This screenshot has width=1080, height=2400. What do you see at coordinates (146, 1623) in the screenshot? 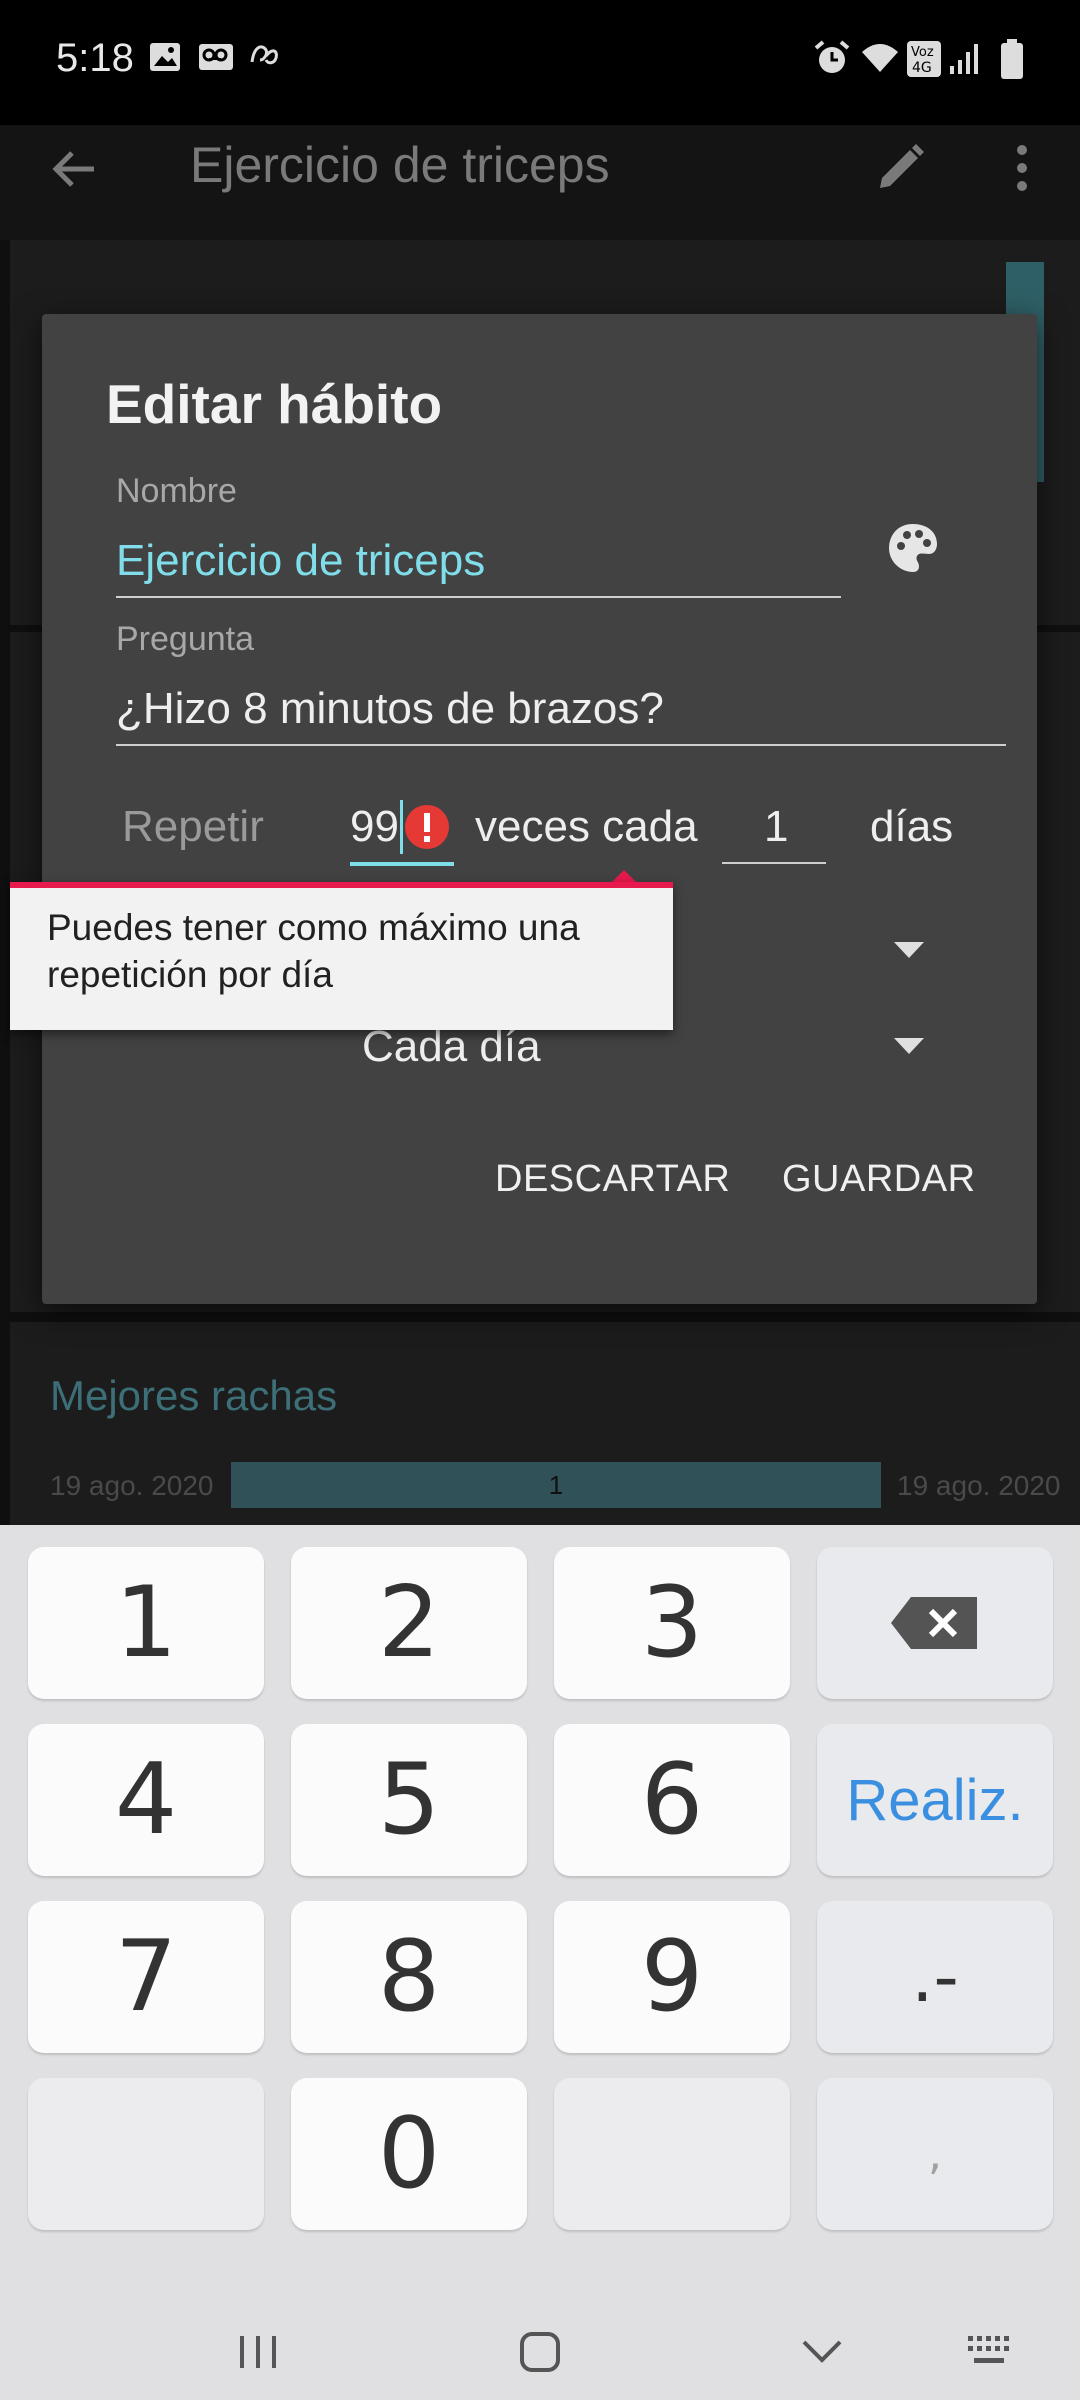
I see `key-1: 1` at bounding box center [146, 1623].